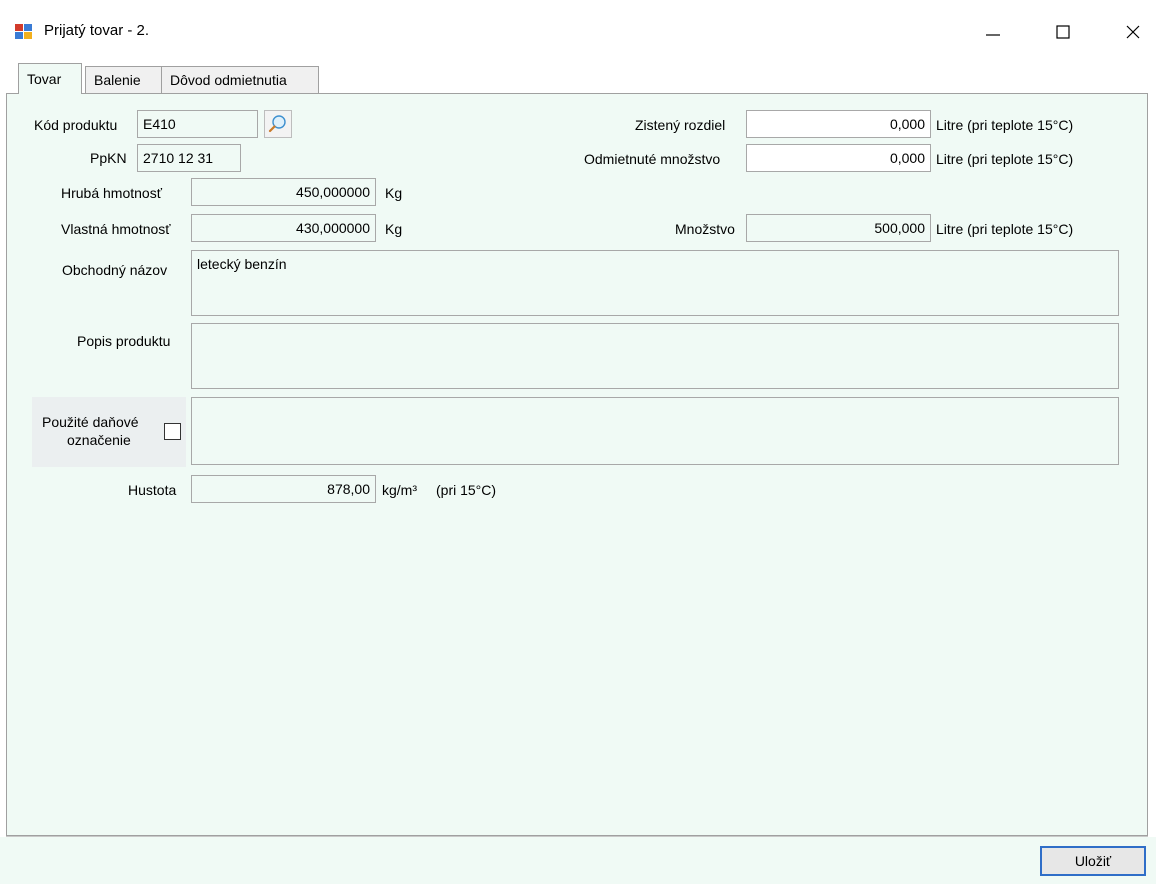 The image size is (1156, 884). What do you see at coordinates (399, 490) in the screenshot?
I see `hustota-unit: kg/m³` at bounding box center [399, 490].